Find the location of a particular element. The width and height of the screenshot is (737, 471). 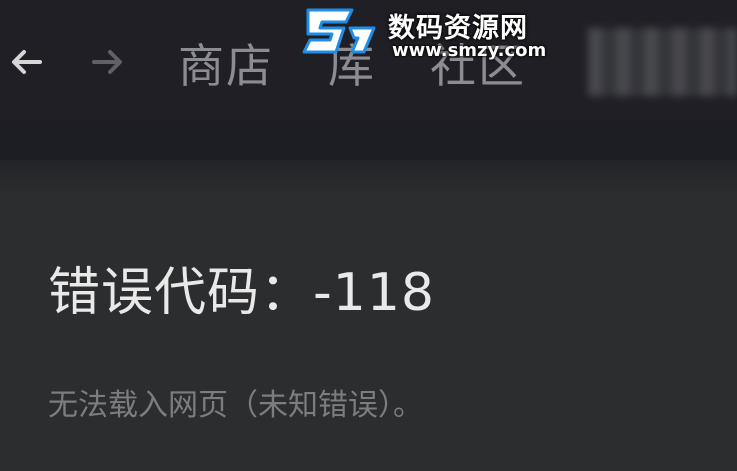

forward-button is located at coordinates (108, 62).